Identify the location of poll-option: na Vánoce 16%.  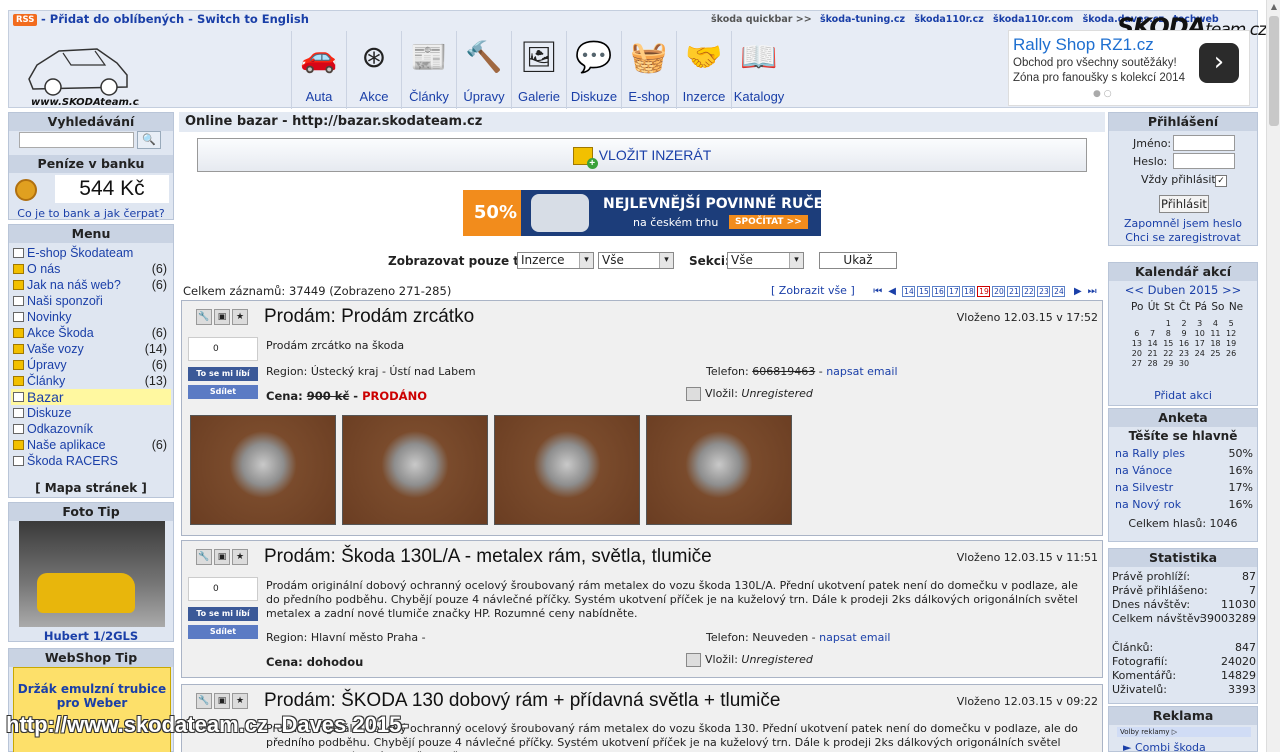
(1184, 470).